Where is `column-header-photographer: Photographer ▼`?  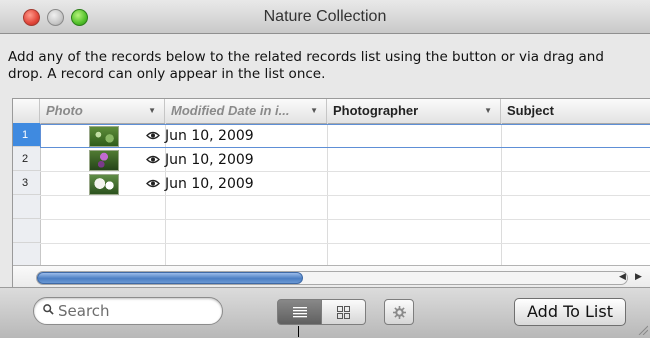 column-header-photographer: Photographer ▼ is located at coordinates (414, 111).